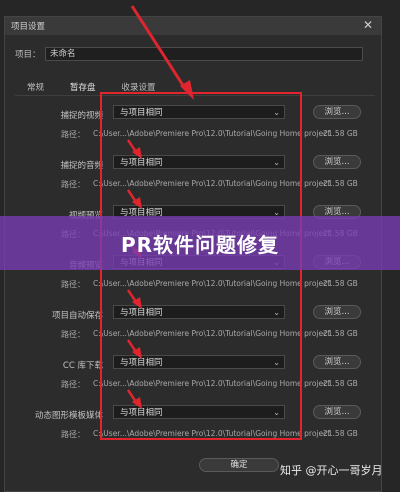 The height and width of the screenshot is (492, 400). I want to click on banner-text: PR软件问题修复, so click(200, 244).